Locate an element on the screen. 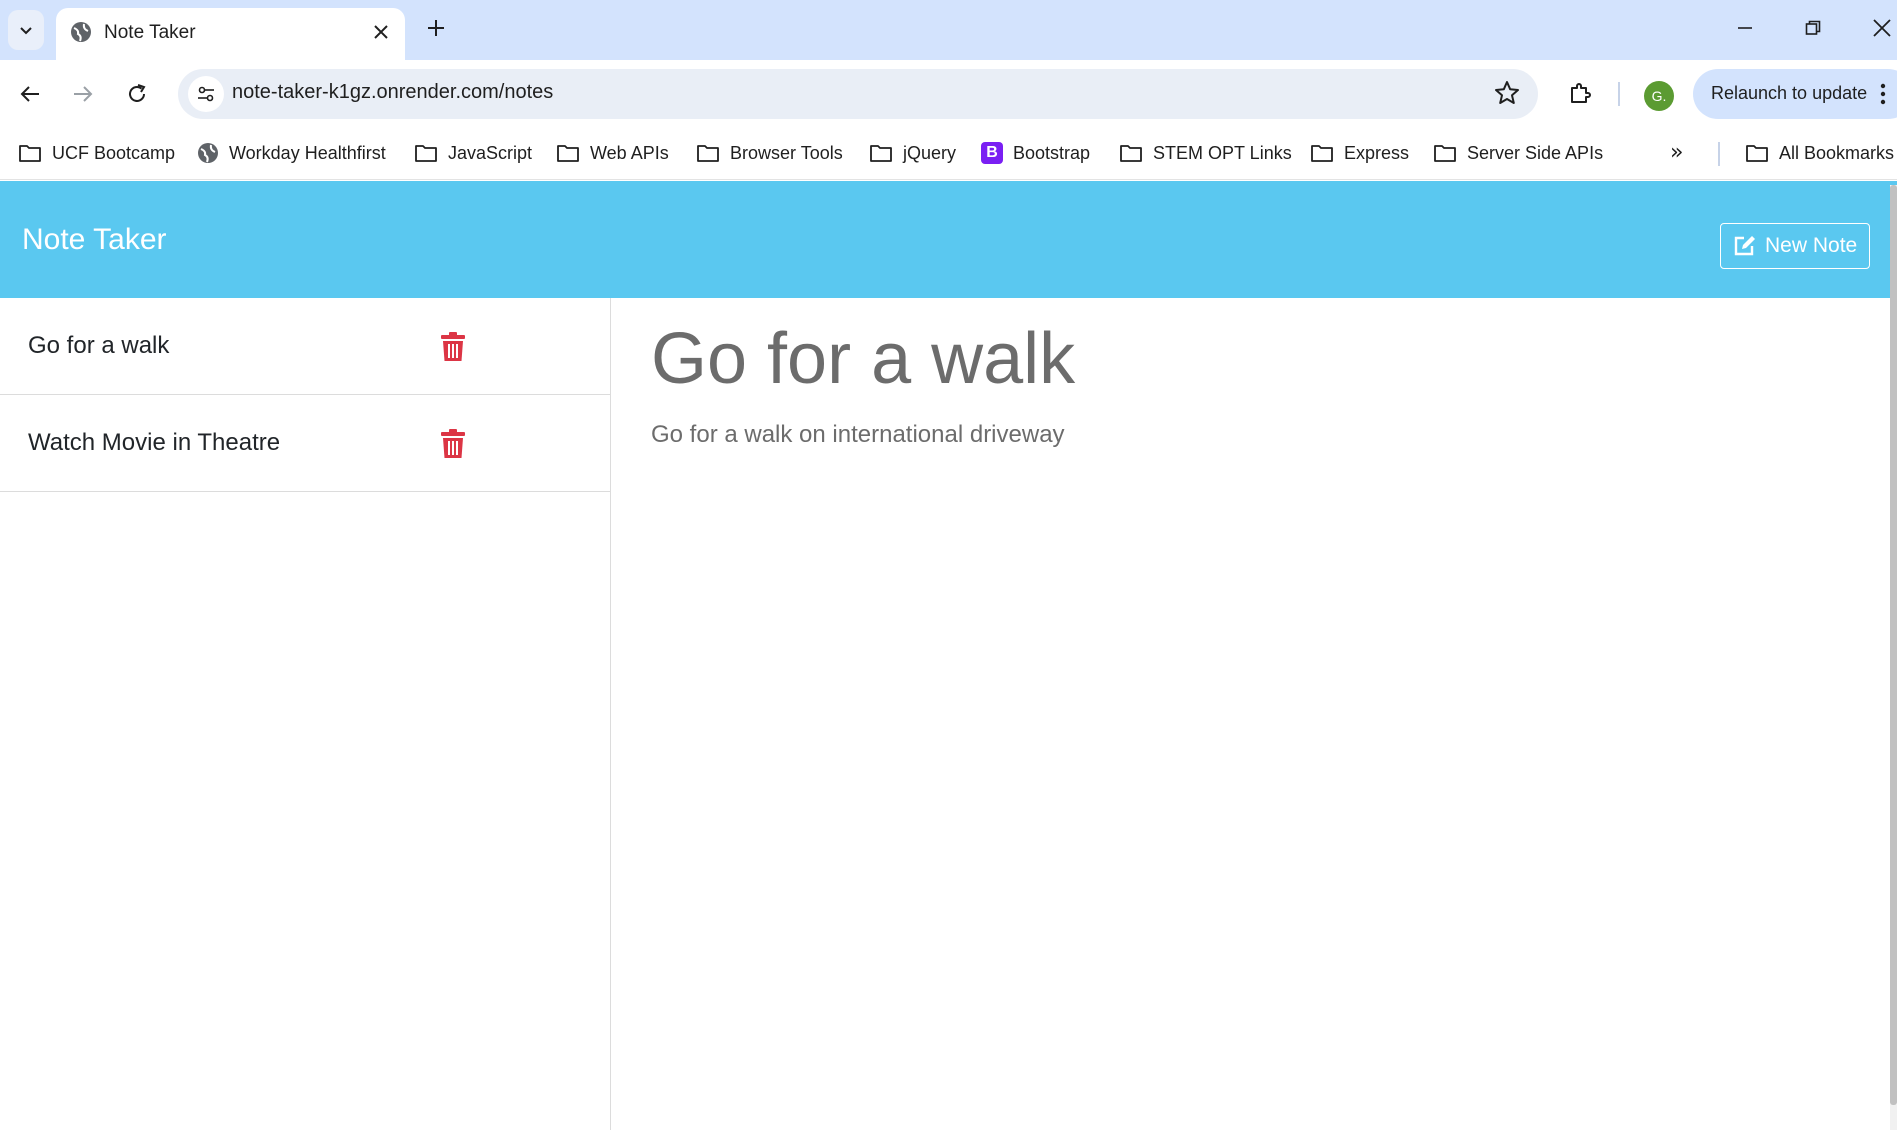  extensions-button is located at coordinates (1580, 94).